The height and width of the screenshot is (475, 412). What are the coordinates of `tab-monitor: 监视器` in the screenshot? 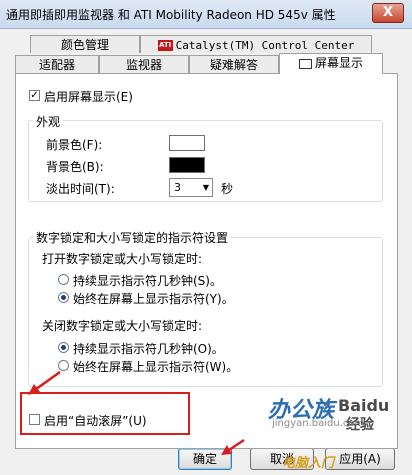 It's located at (144, 64).